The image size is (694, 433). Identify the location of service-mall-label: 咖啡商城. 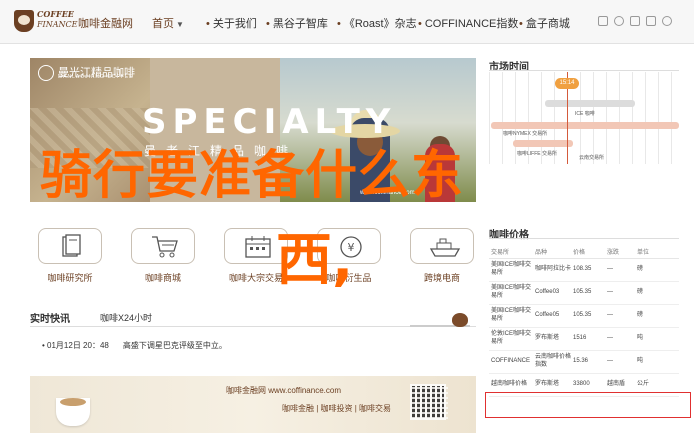
(162, 278).